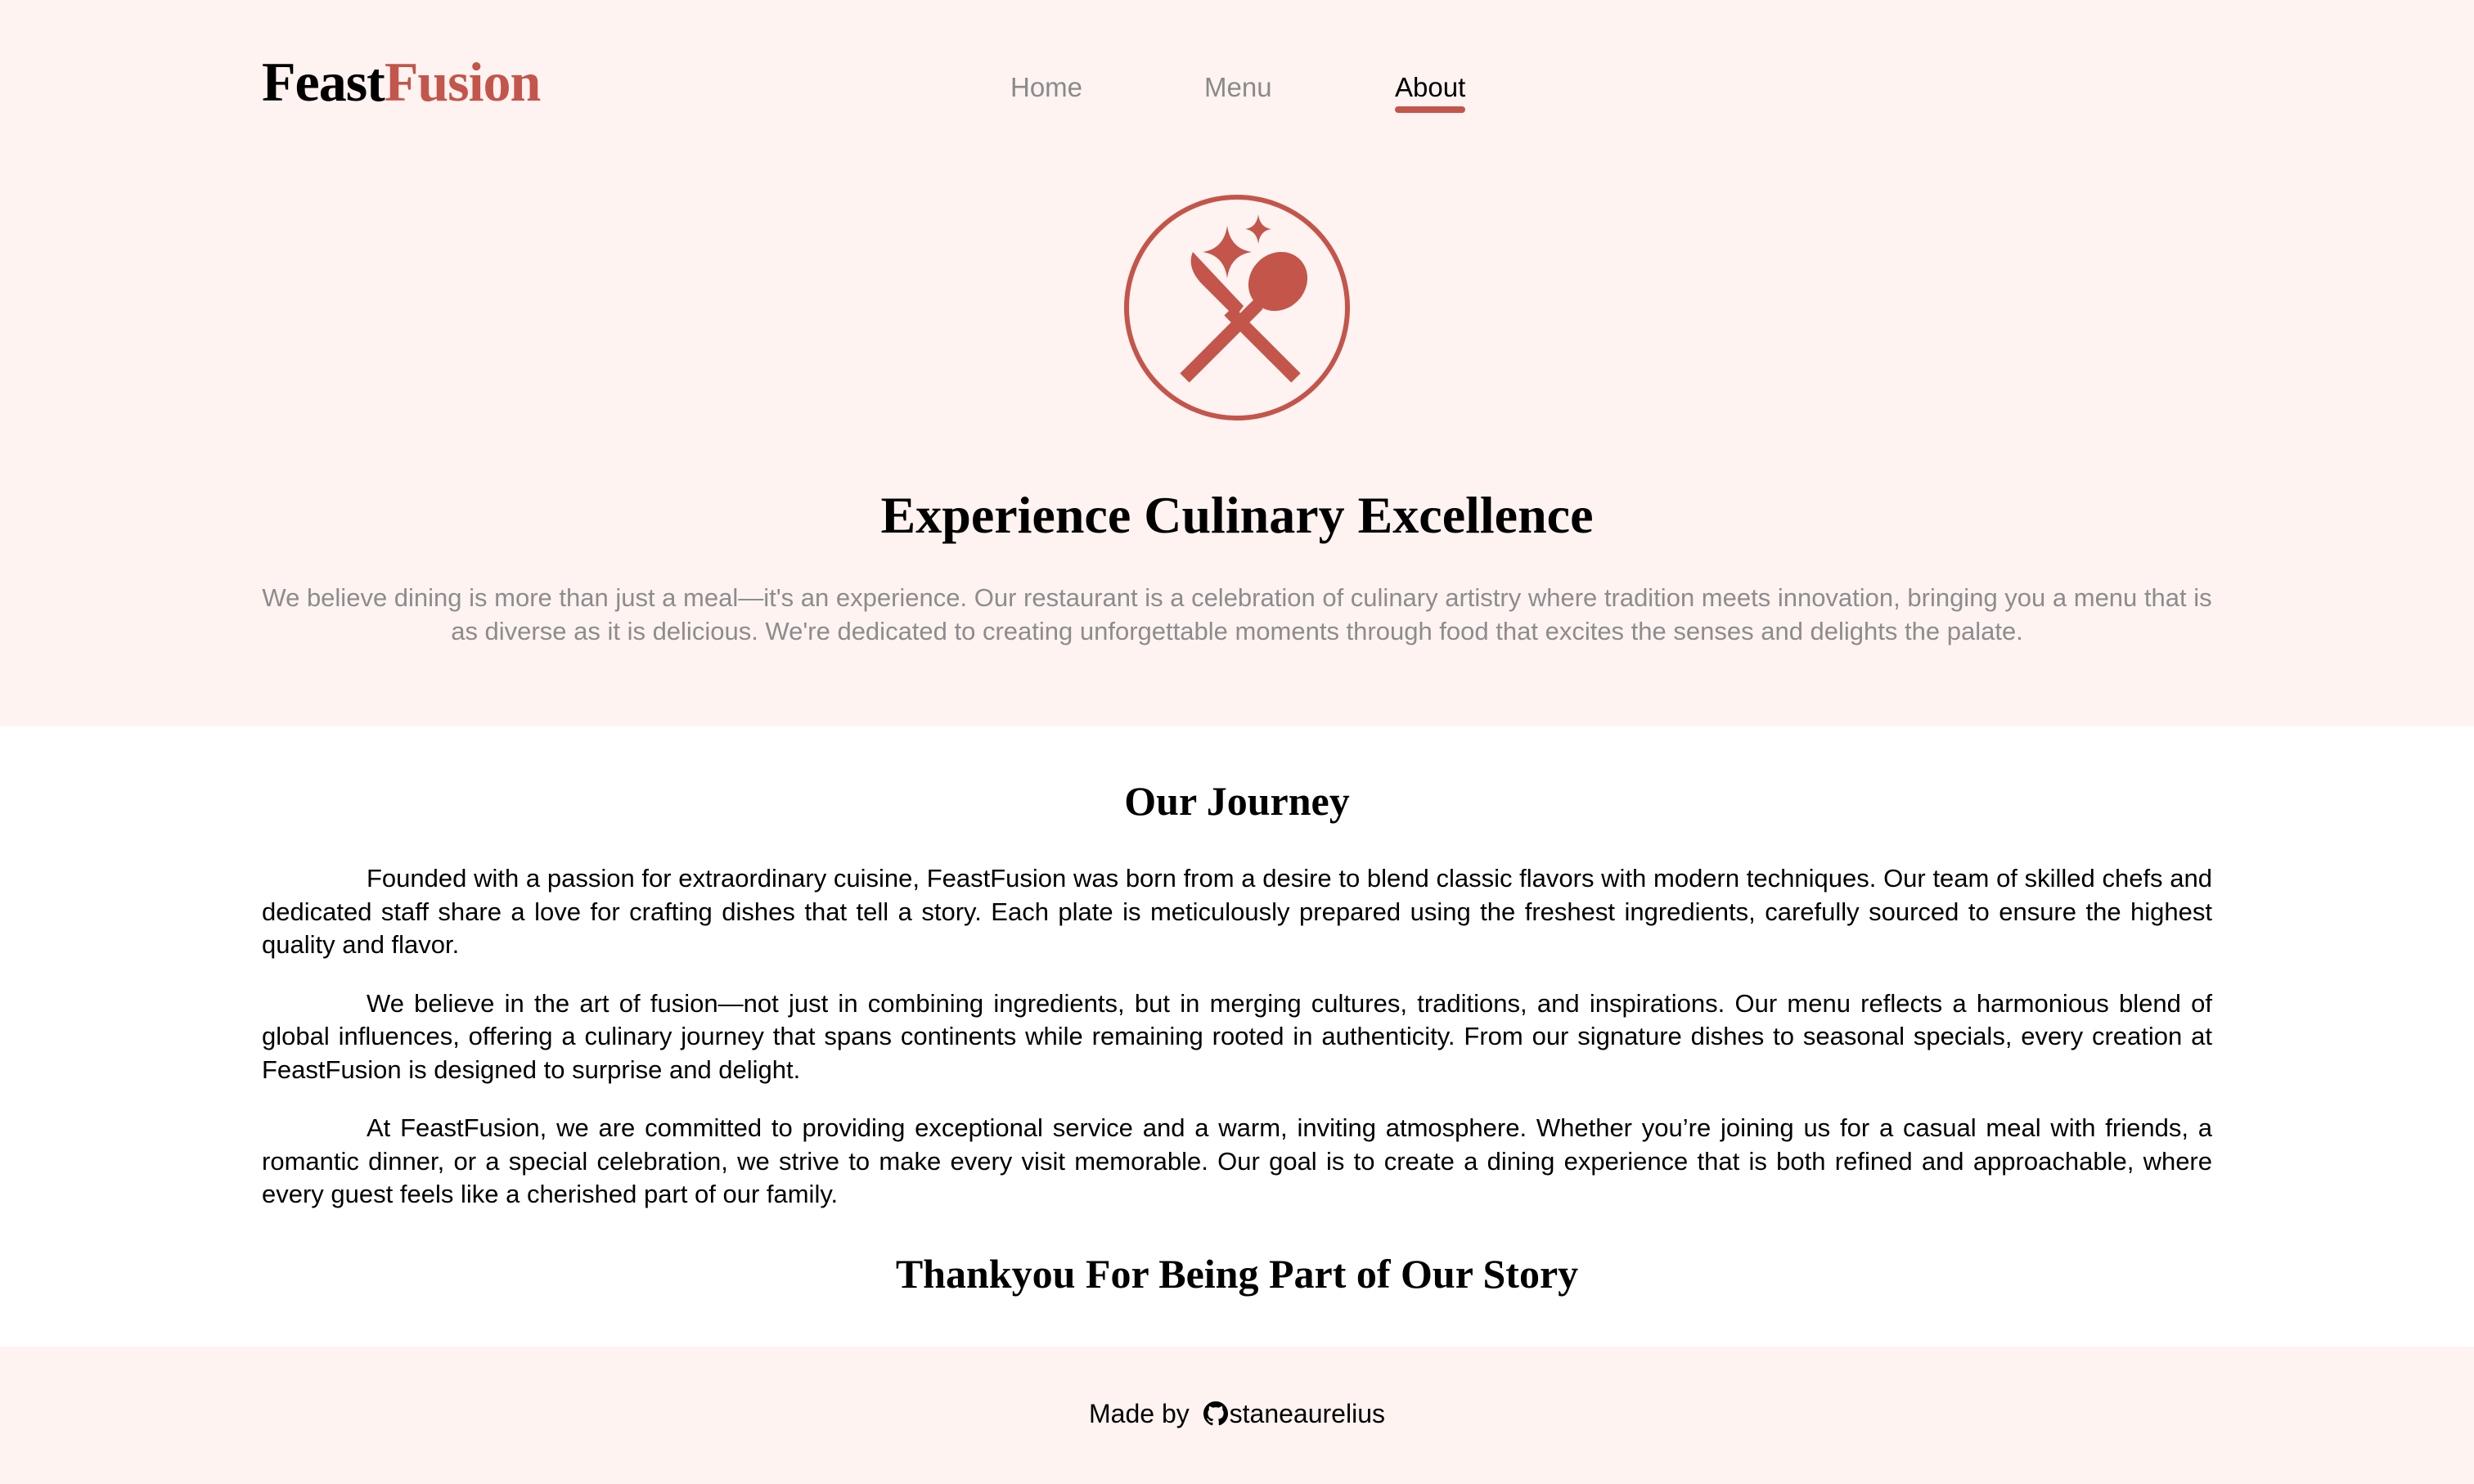 This screenshot has width=2474, height=1484. Describe the element at coordinates (1237, 801) in the screenshot. I see `journey-title: Our Journey` at that location.